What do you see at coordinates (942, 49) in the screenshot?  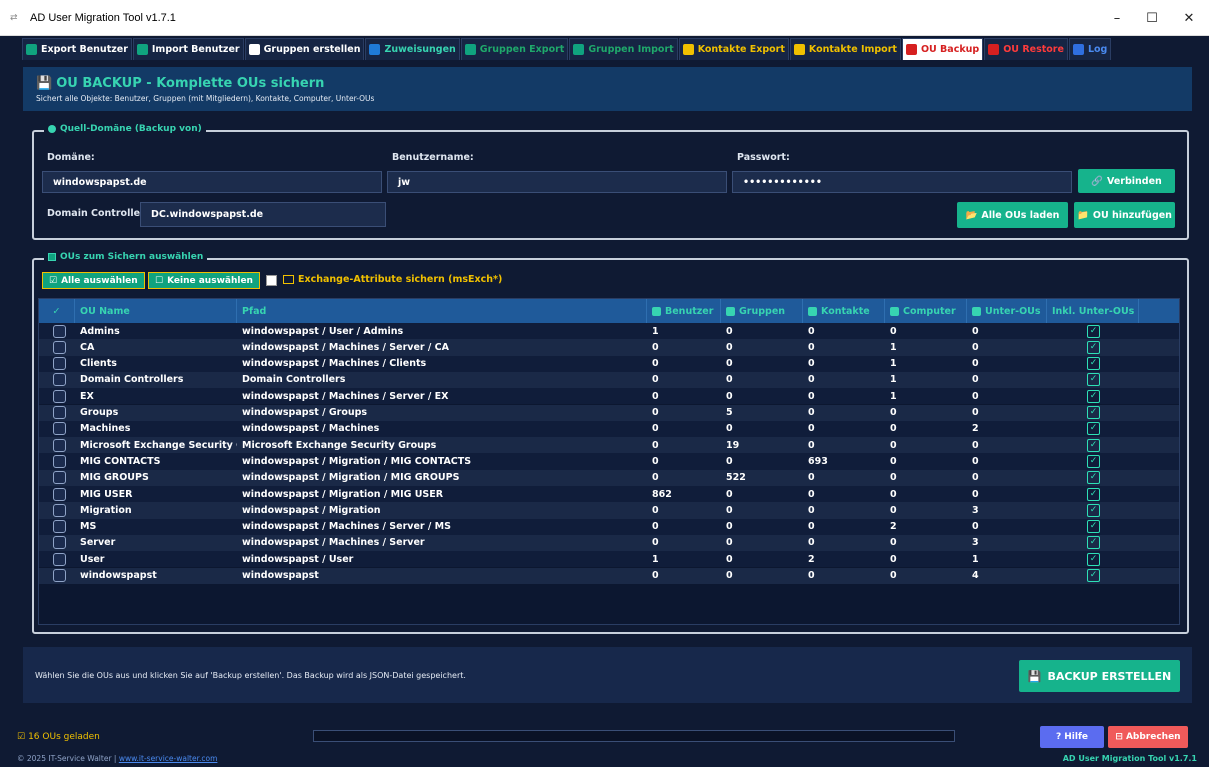 I see `tab-ou-backup: OU Backup` at bounding box center [942, 49].